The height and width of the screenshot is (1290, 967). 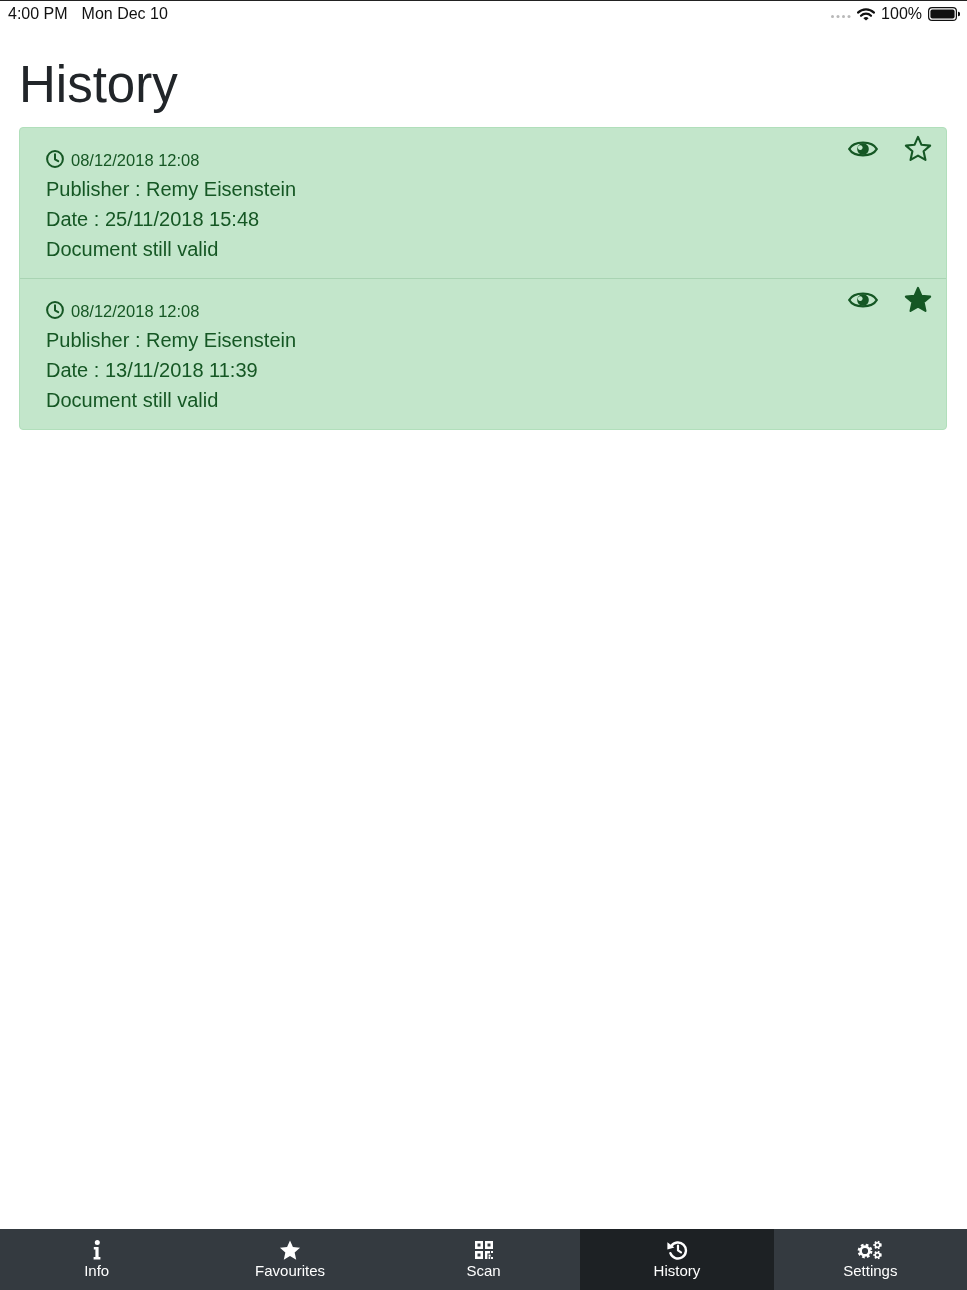 I want to click on status-time: 4:00 PM, so click(x=38, y=14).